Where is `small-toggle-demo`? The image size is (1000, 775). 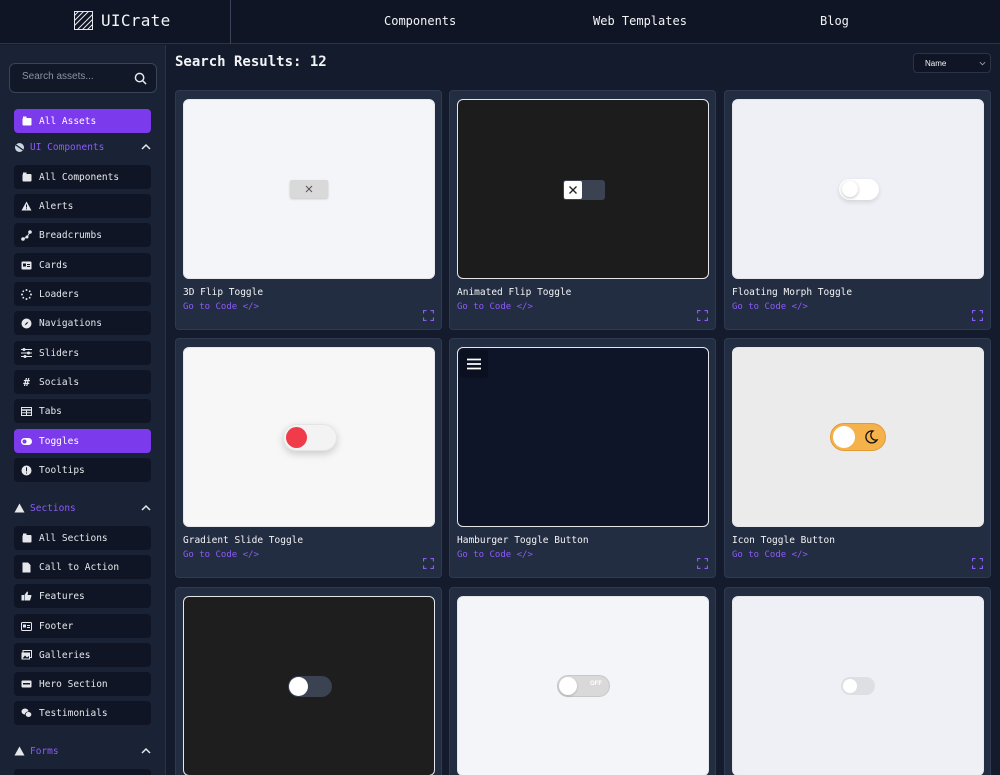 small-toggle-demo is located at coordinates (858, 686).